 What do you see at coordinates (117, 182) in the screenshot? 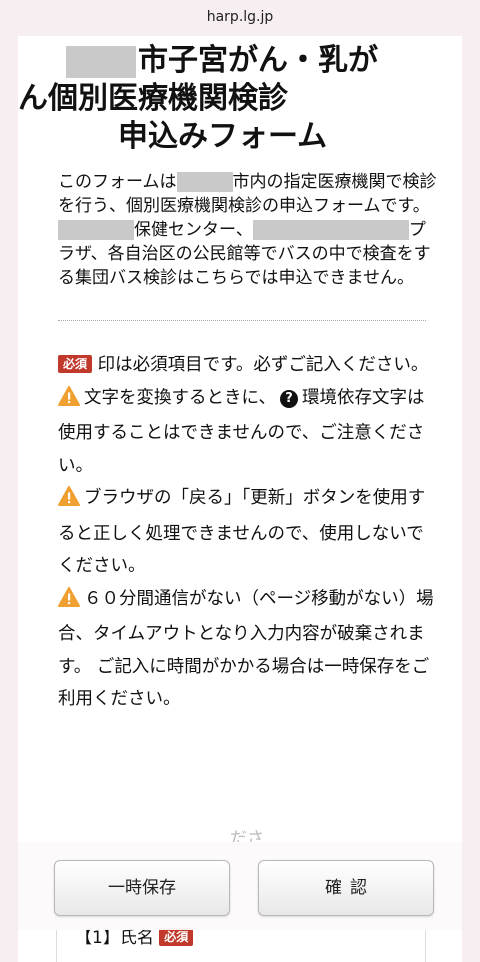
I see `intro-p1-a: このフォームは` at bounding box center [117, 182].